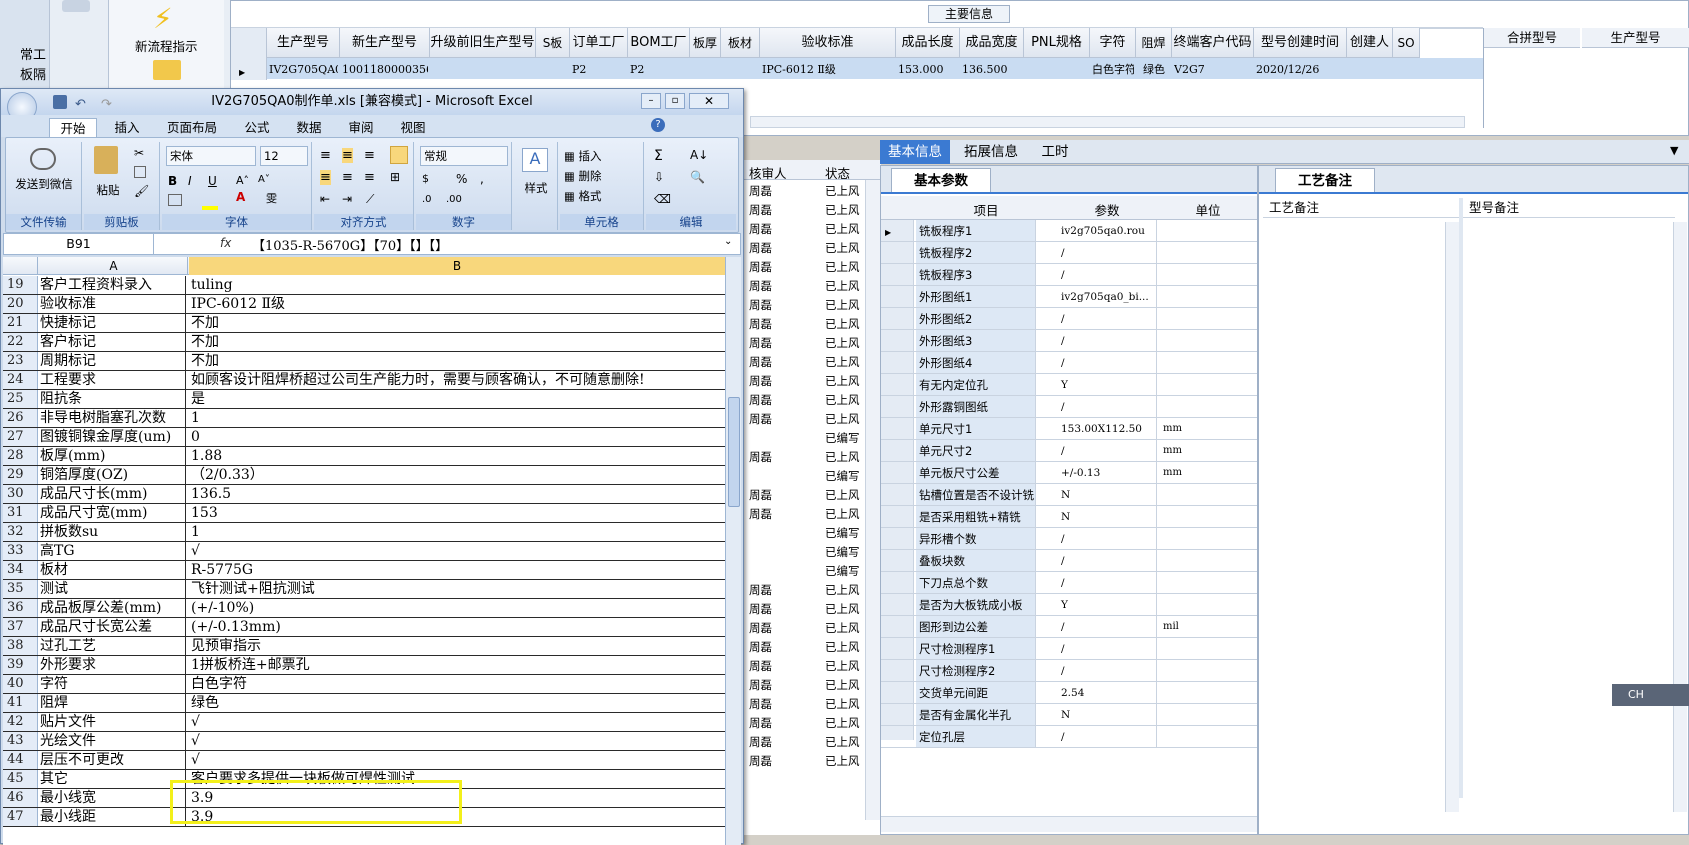 The height and width of the screenshot is (845, 1689). Describe the element at coordinates (113, 684) in the screenshot. I see `cell-a: 字符` at that location.